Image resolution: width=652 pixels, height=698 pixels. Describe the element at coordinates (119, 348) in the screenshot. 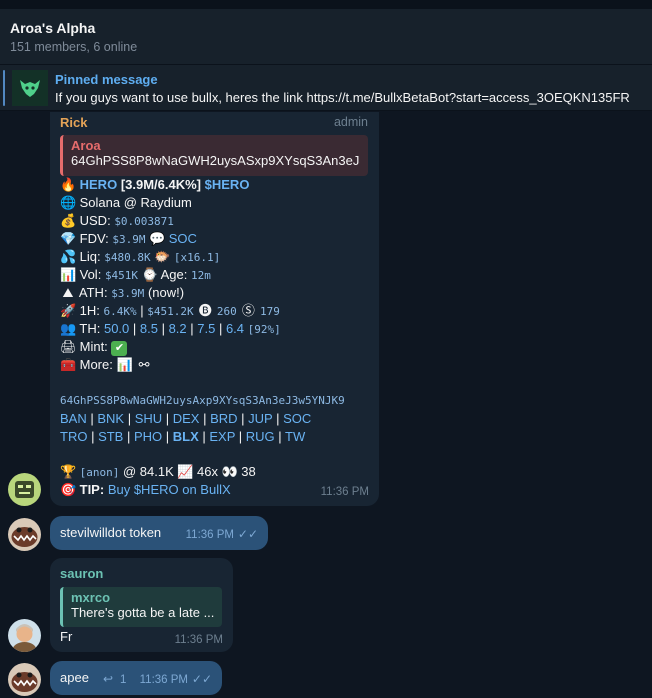

I see `check-icon: ✔` at that location.